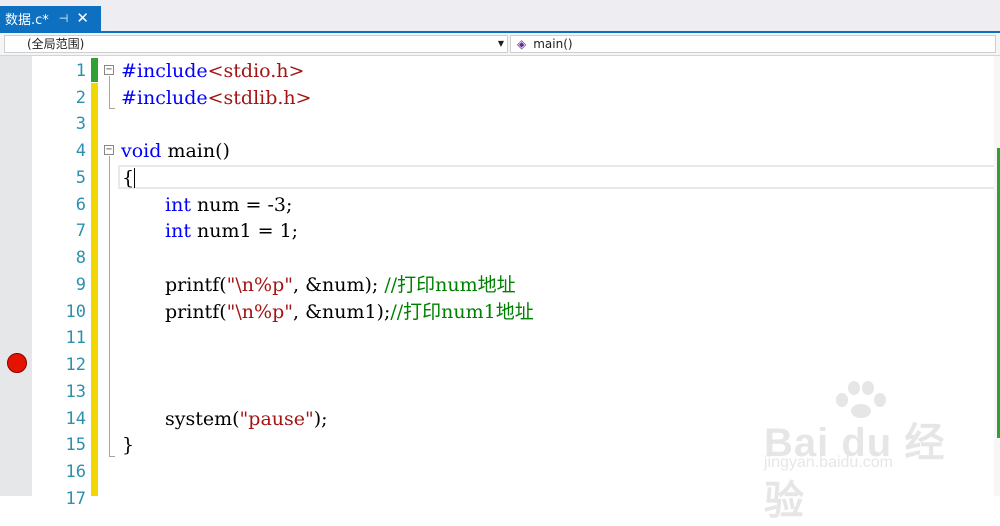  What do you see at coordinates (80, 151) in the screenshot?
I see `line-number: 4` at bounding box center [80, 151].